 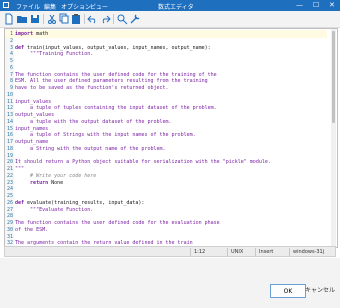 I want to click on tools-icon, so click(x=135, y=19).